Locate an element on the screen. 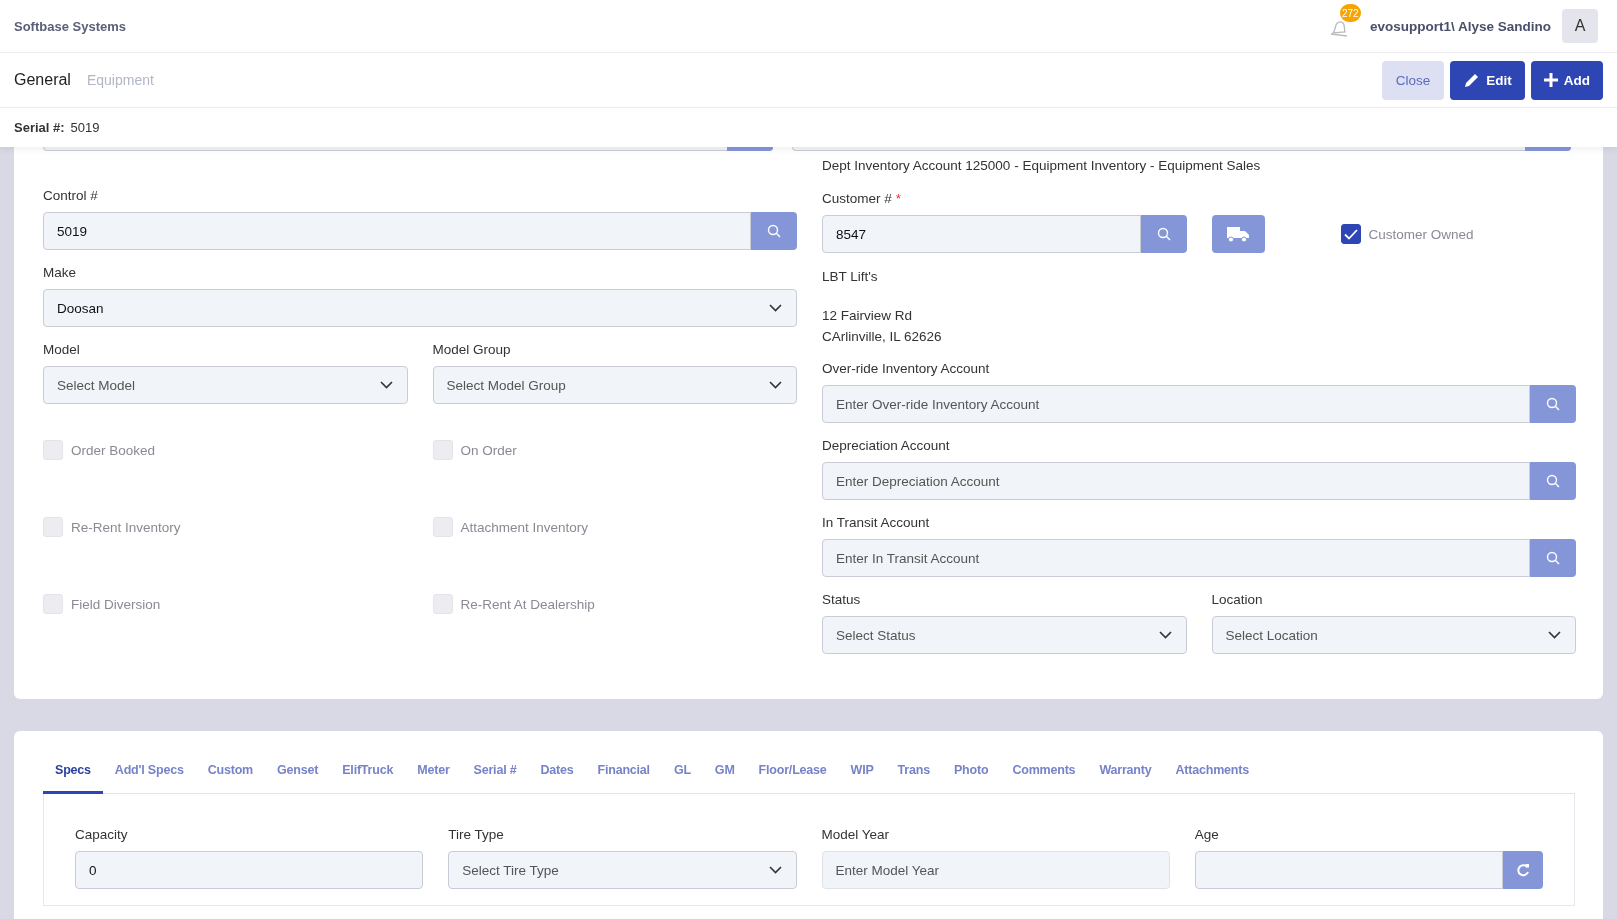 This screenshot has height=919, width=1617. field-label: Depreciation Account is located at coordinates (886, 445).